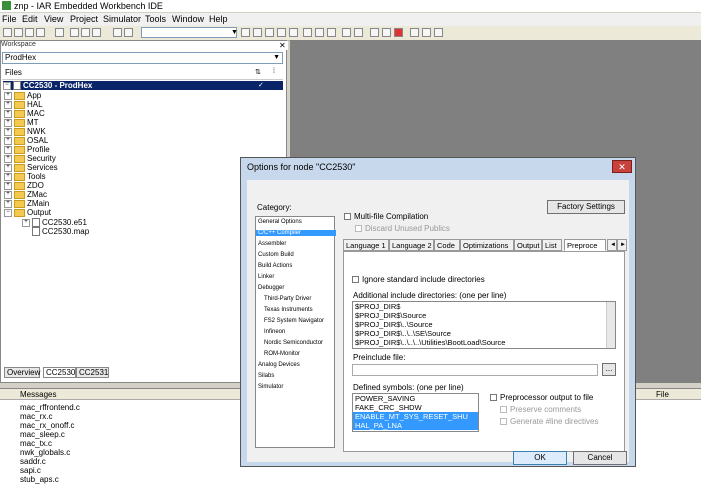 The height and width of the screenshot is (487, 701). I want to click on goto-icon, so click(293, 32).